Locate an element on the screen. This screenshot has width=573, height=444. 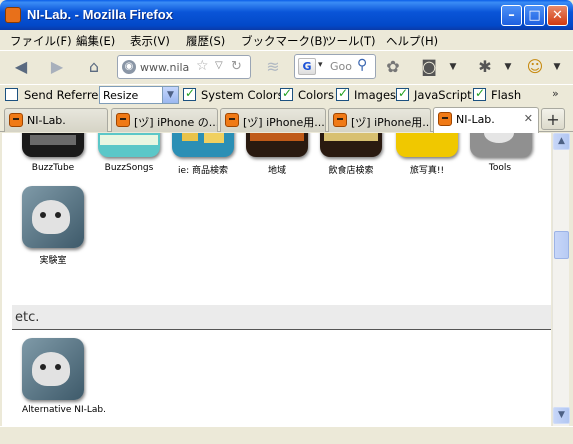
ie-search-thumbnail is located at coordinates (203, 145).